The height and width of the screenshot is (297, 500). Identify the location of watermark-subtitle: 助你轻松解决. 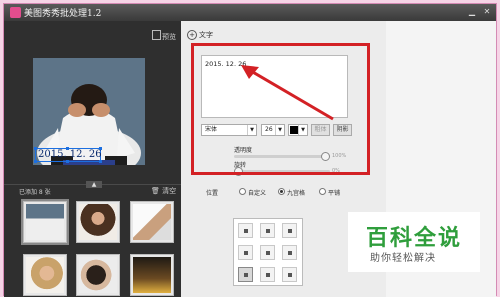
(403, 258).